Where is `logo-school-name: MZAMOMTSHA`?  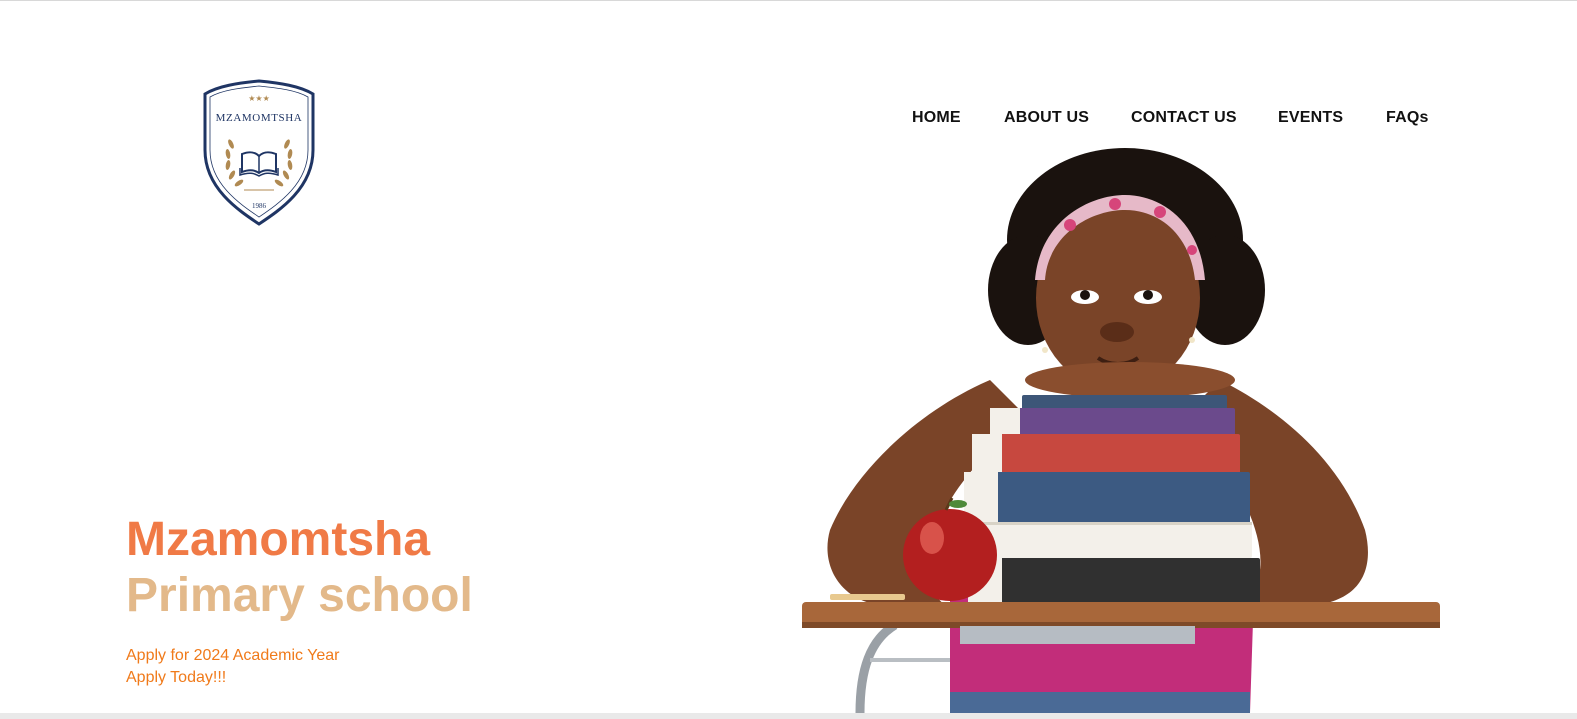 logo-school-name: MZAMOMTSHA is located at coordinates (259, 118).